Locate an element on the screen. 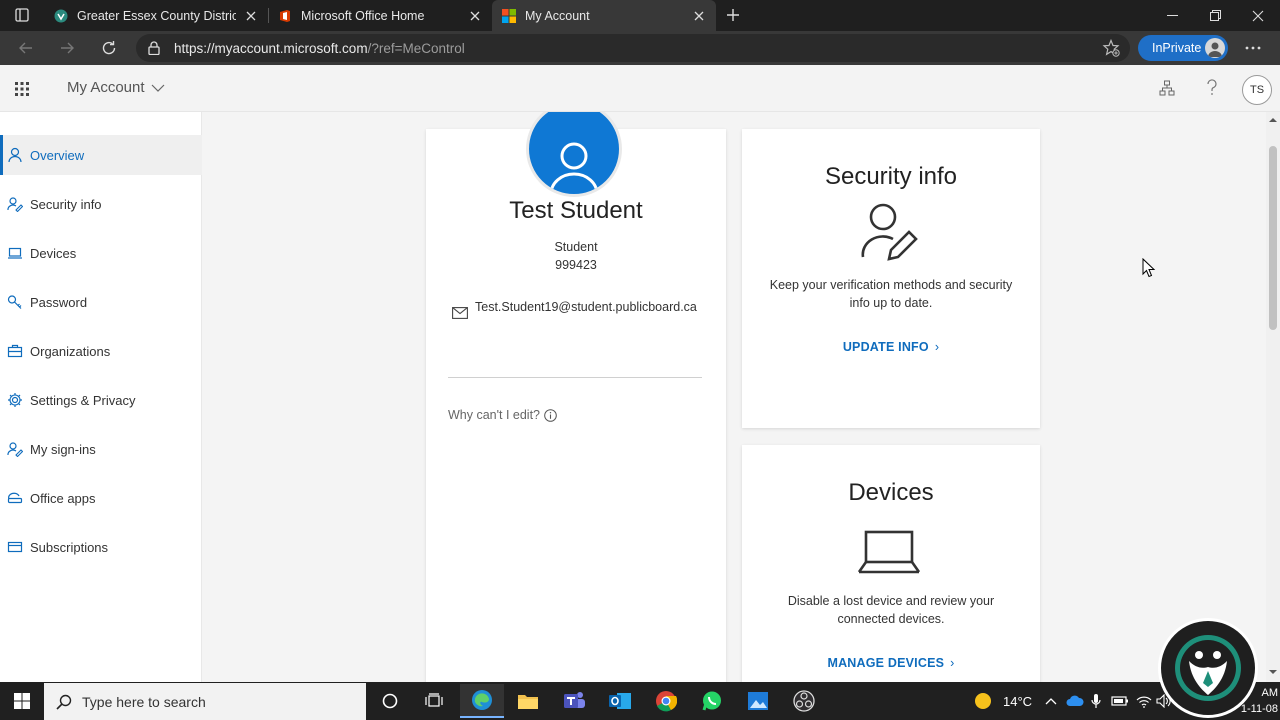 The width and height of the screenshot is (1280, 720). arrow-right-icon is located at coordinates (67, 48).